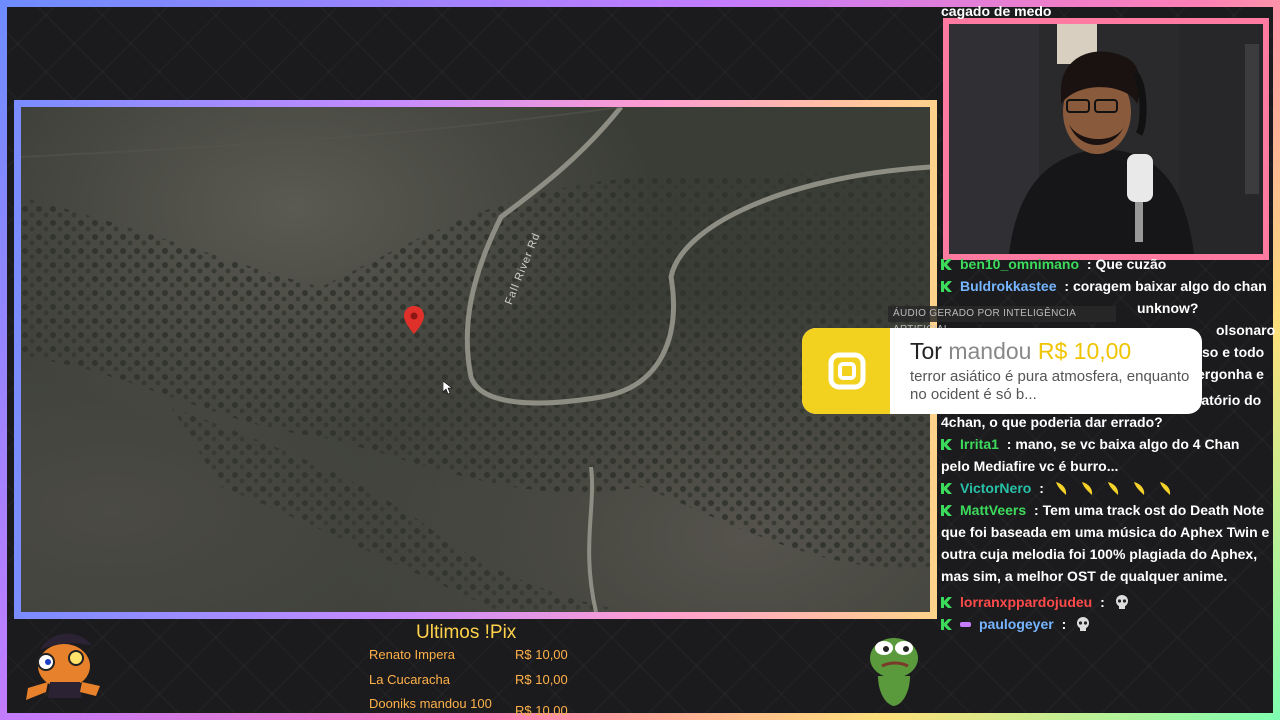 Image resolution: width=1280 pixels, height=720 pixels. Describe the element at coordinates (993, 510) in the screenshot. I see `chat-username: MattVeers` at that location.